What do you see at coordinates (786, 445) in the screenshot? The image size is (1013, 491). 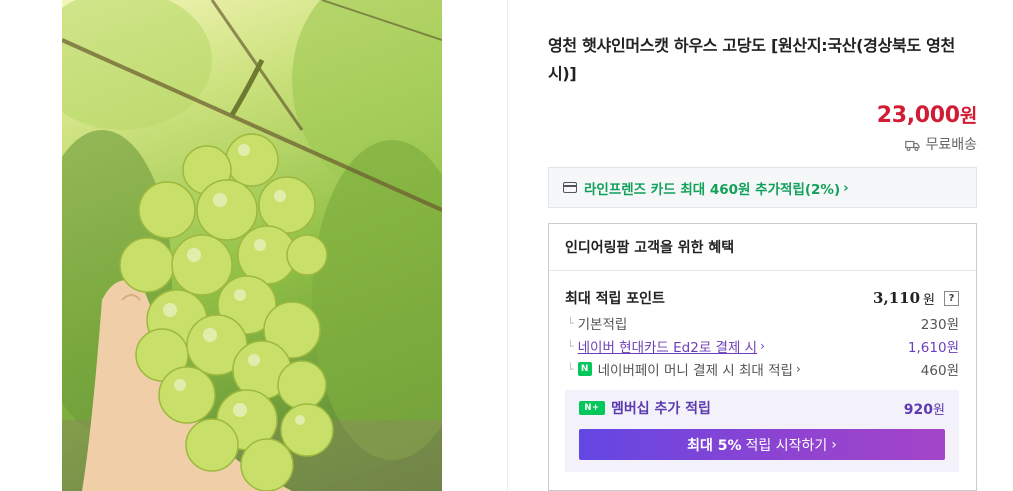 I see `membership-button-text: 적립 시작하기` at bounding box center [786, 445].